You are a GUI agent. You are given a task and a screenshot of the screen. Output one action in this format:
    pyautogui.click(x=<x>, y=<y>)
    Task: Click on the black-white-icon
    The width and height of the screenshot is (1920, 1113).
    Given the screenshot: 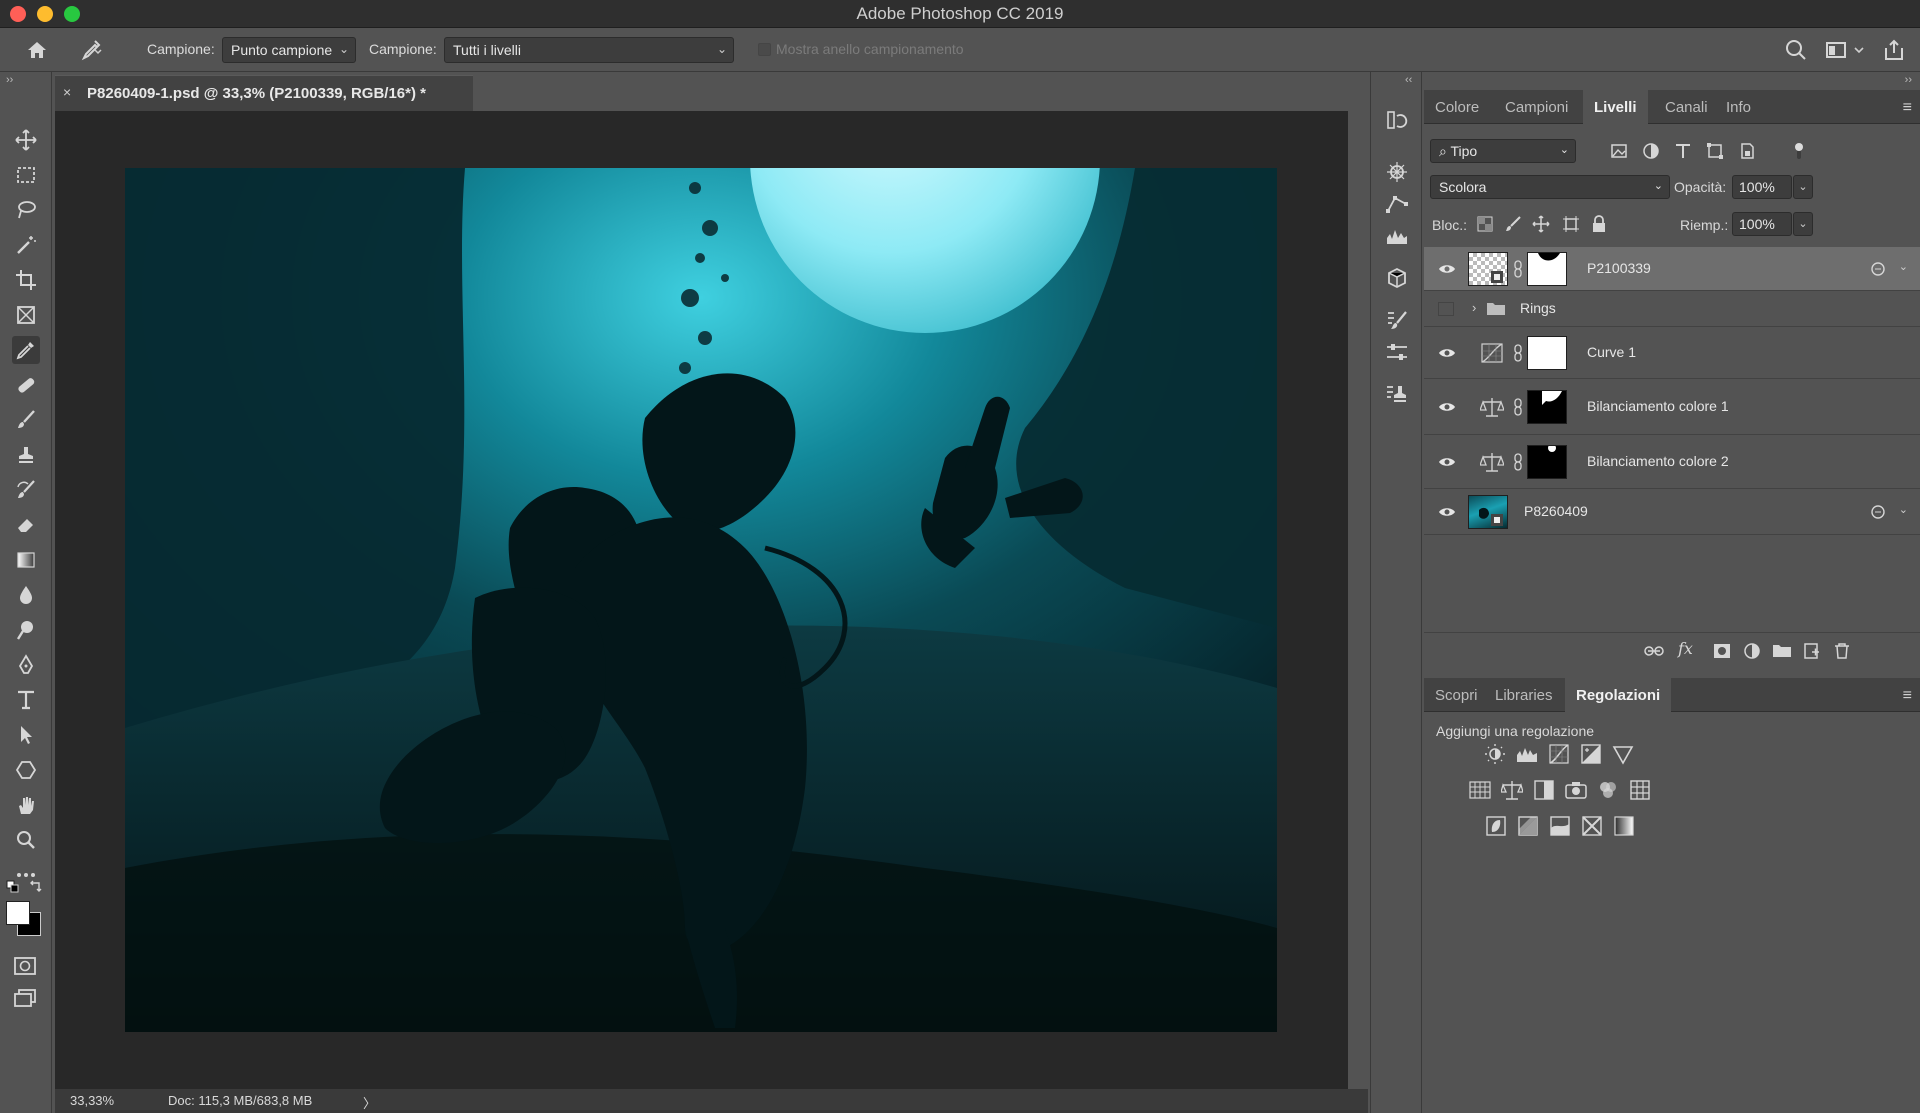 What is the action you would take?
    pyautogui.click(x=1544, y=790)
    